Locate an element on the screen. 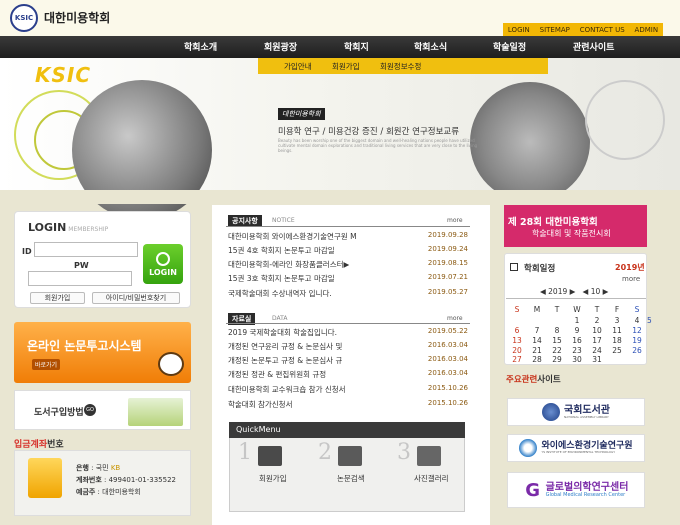 The image size is (680, 525). calendar-day: 20 is located at coordinates (517, 350).